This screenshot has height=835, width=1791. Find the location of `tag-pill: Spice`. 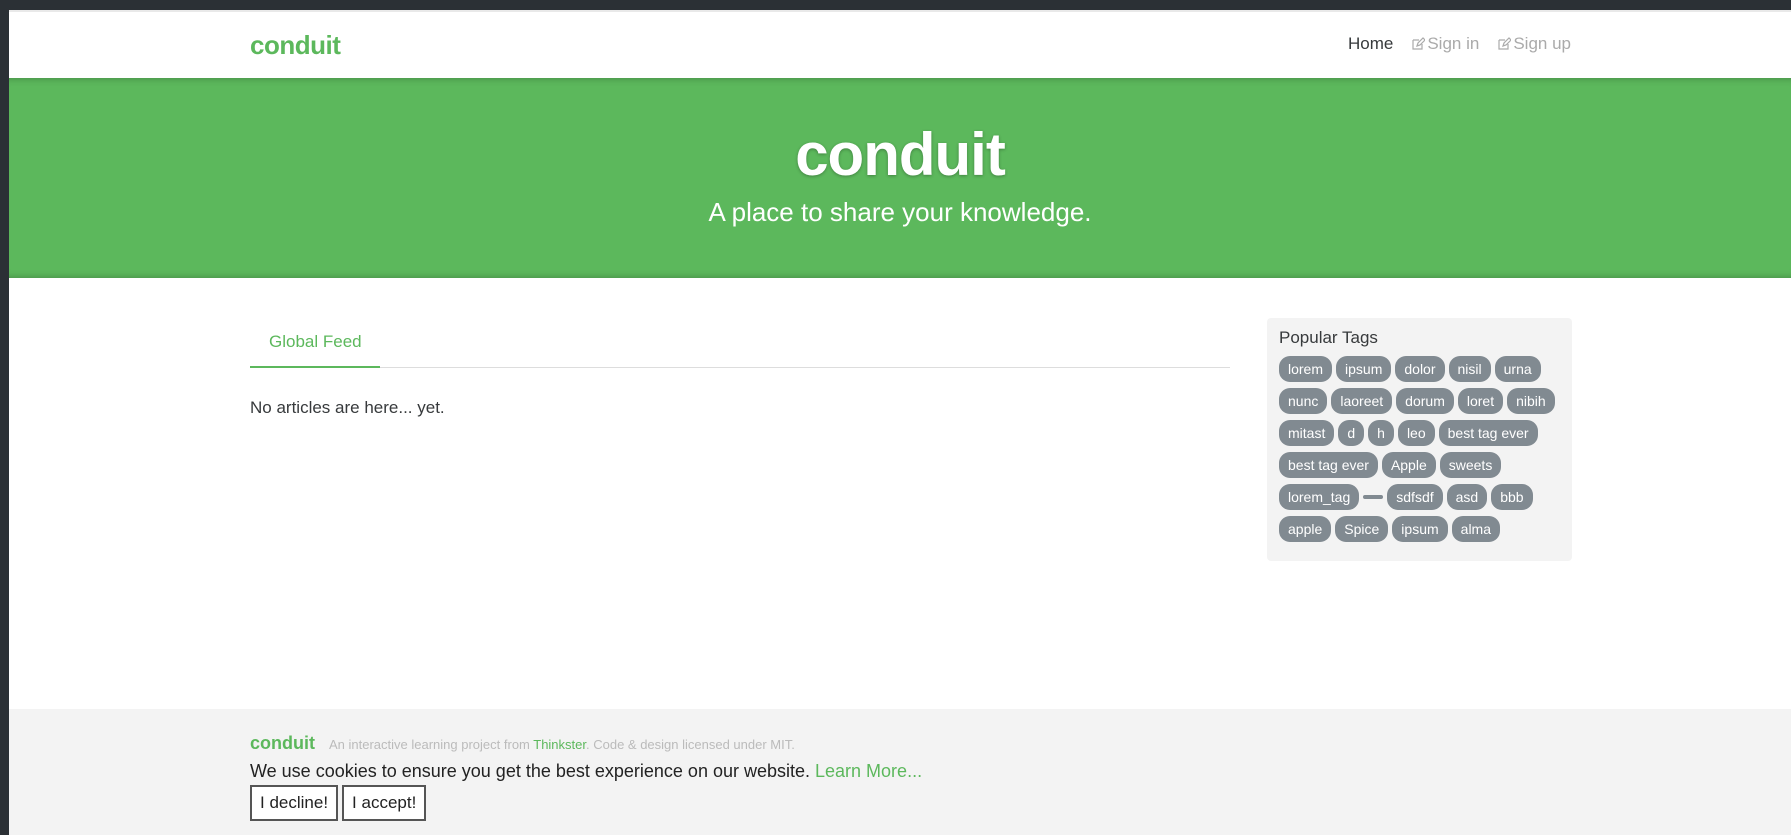

tag-pill: Spice is located at coordinates (1362, 529).